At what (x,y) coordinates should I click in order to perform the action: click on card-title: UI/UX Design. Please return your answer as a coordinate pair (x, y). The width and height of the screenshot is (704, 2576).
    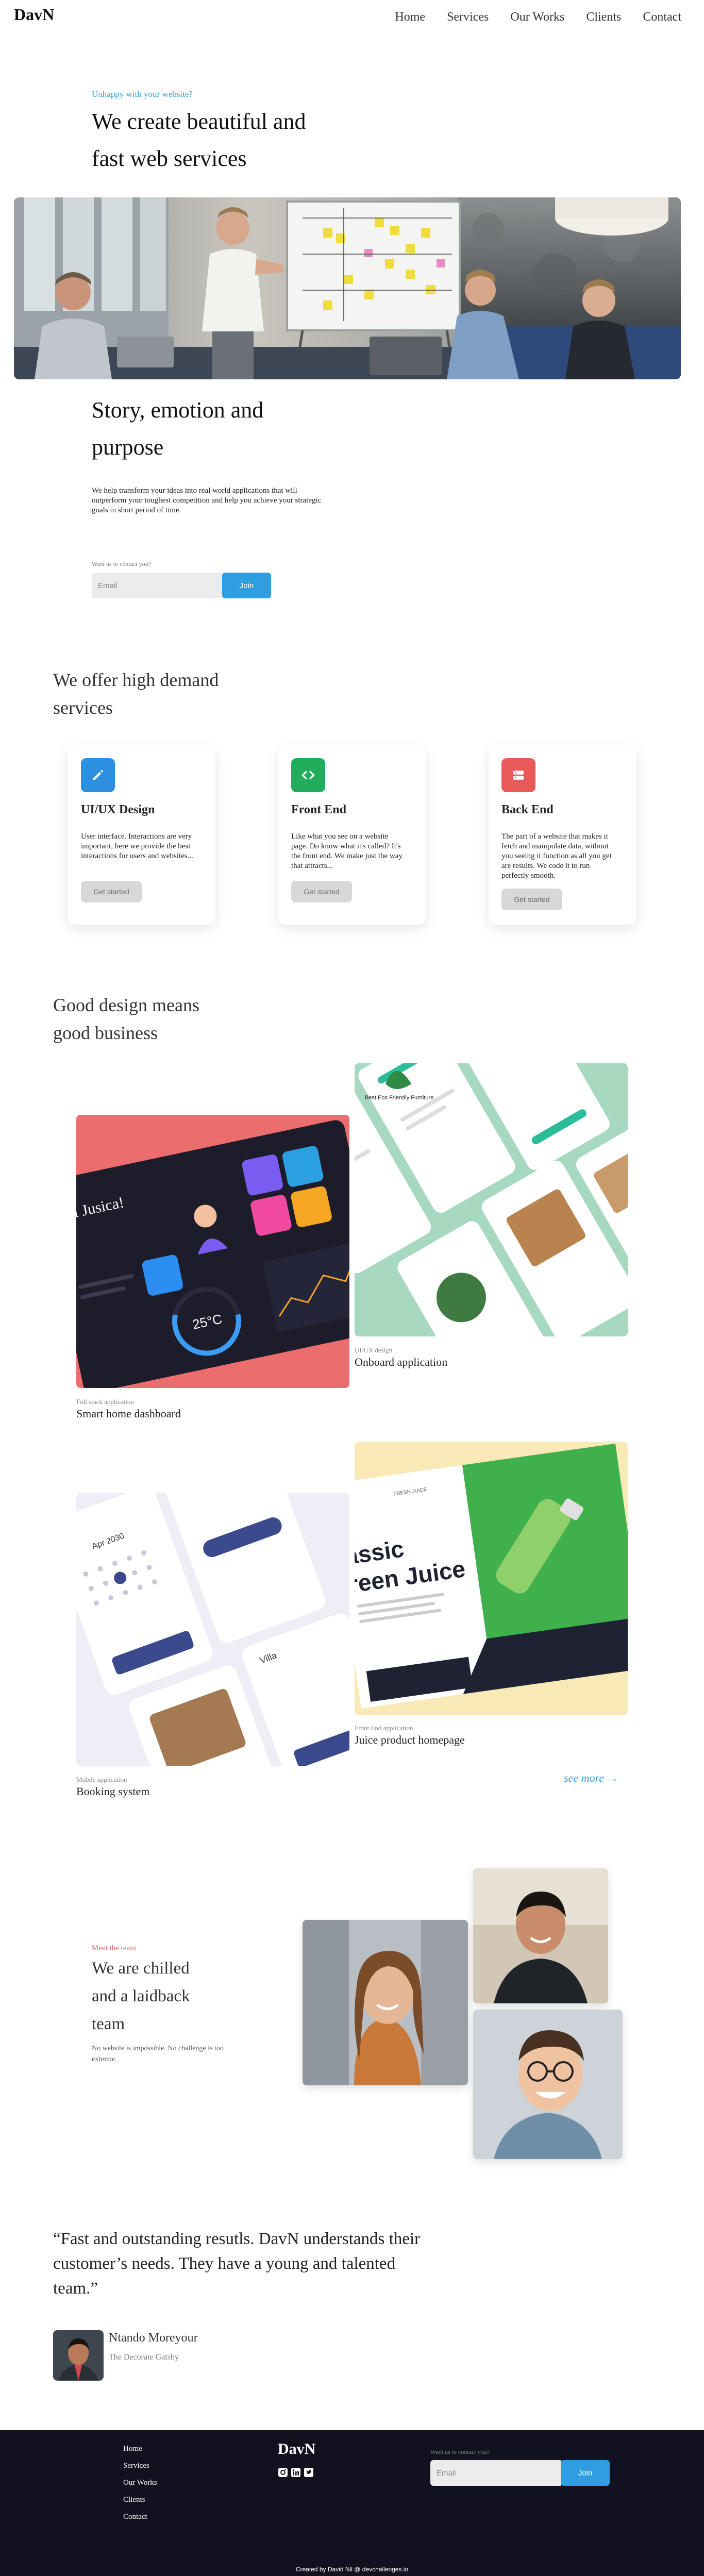
    Looking at the image, I should click on (118, 809).